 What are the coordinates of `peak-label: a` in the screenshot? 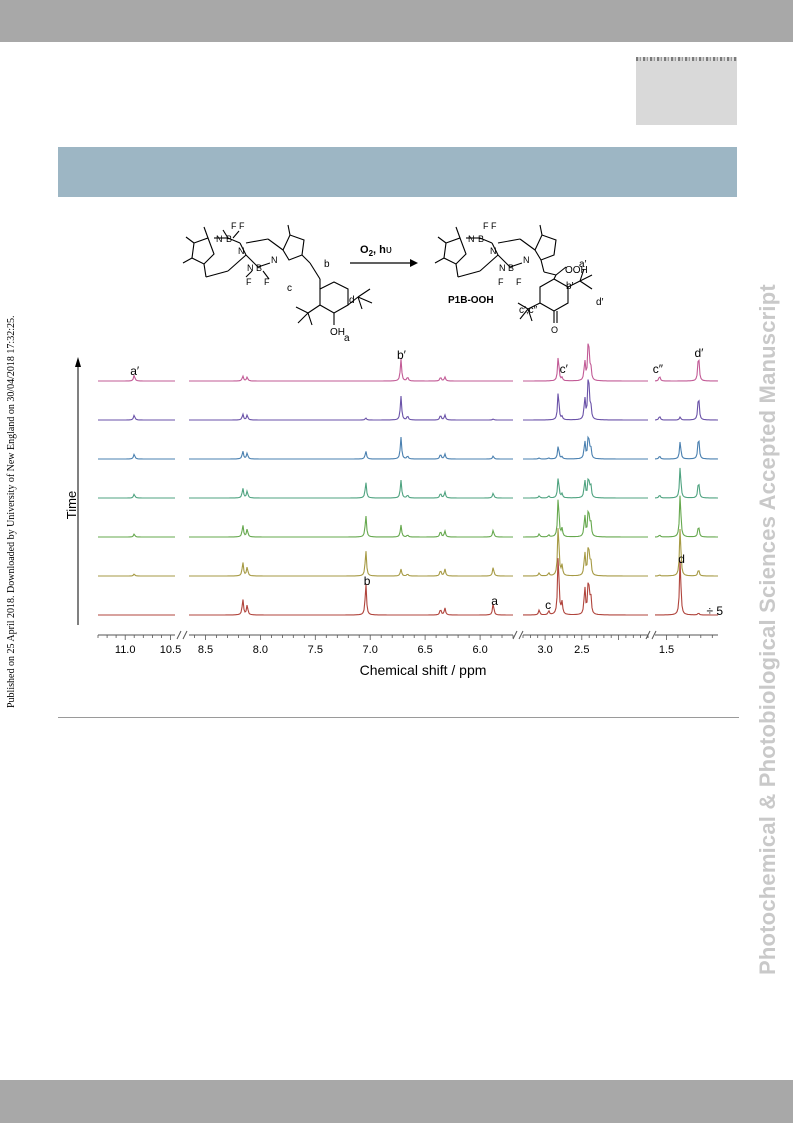 It's located at (494, 601).